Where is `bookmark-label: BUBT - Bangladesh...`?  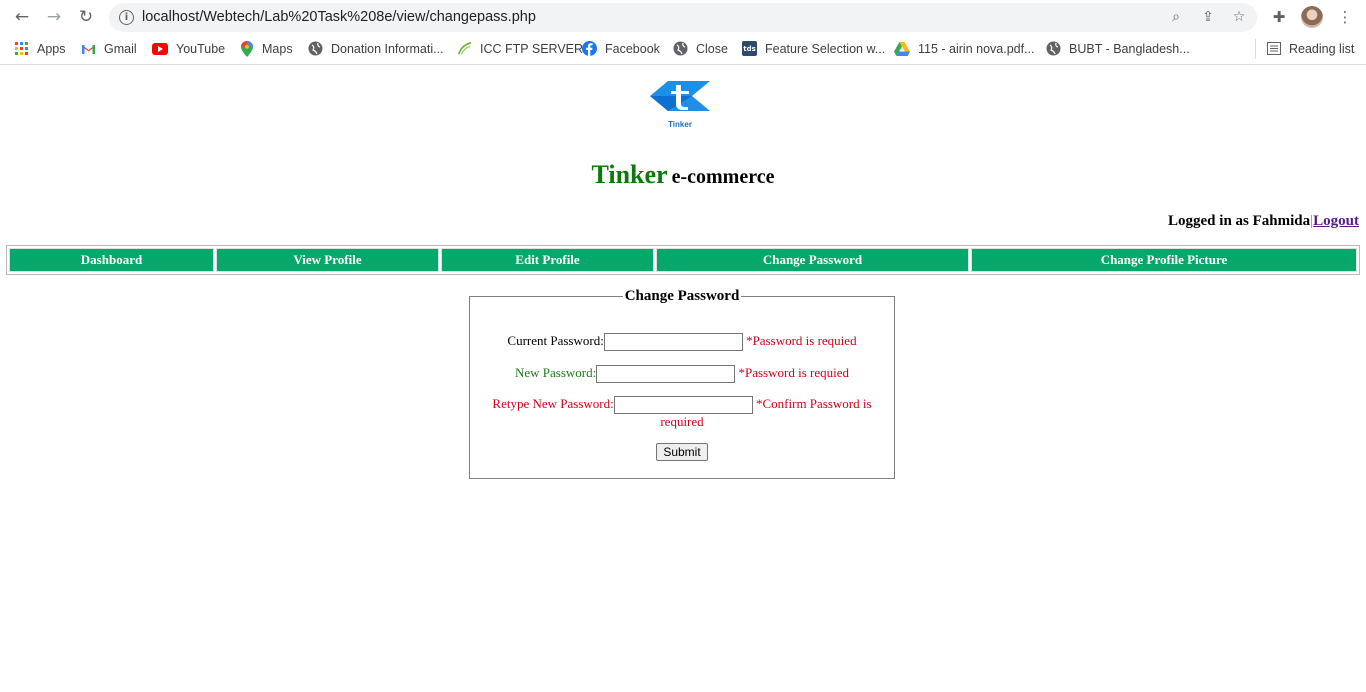 bookmark-label: BUBT - Bangladesh... is located at coordinates (1129, 48).